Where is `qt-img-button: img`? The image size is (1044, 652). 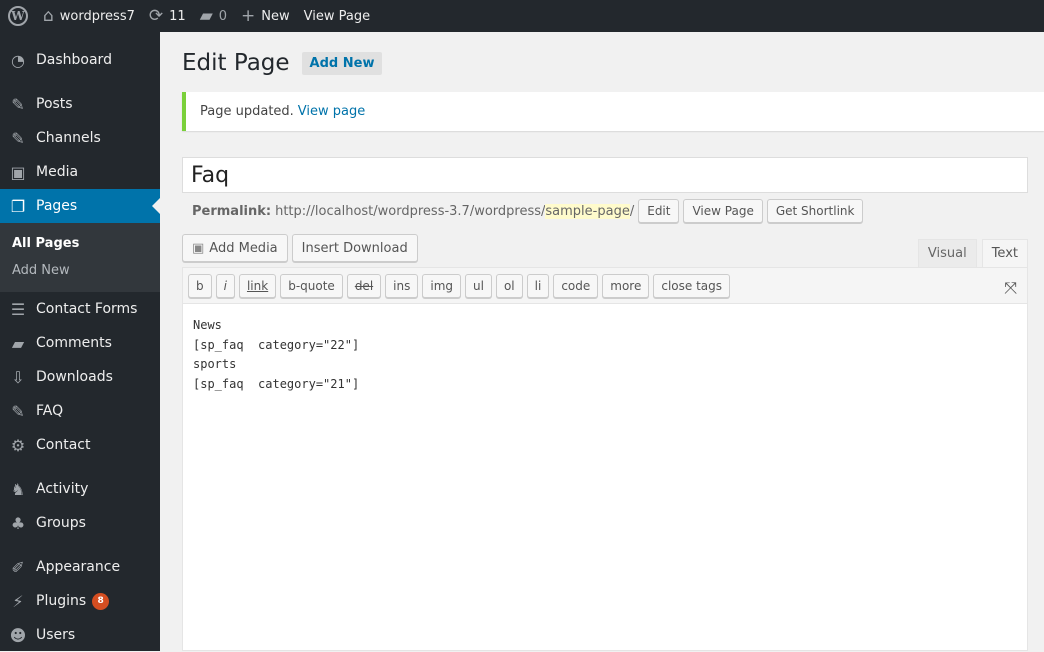 qt-img-button: img is located at coordinates (441, 285).